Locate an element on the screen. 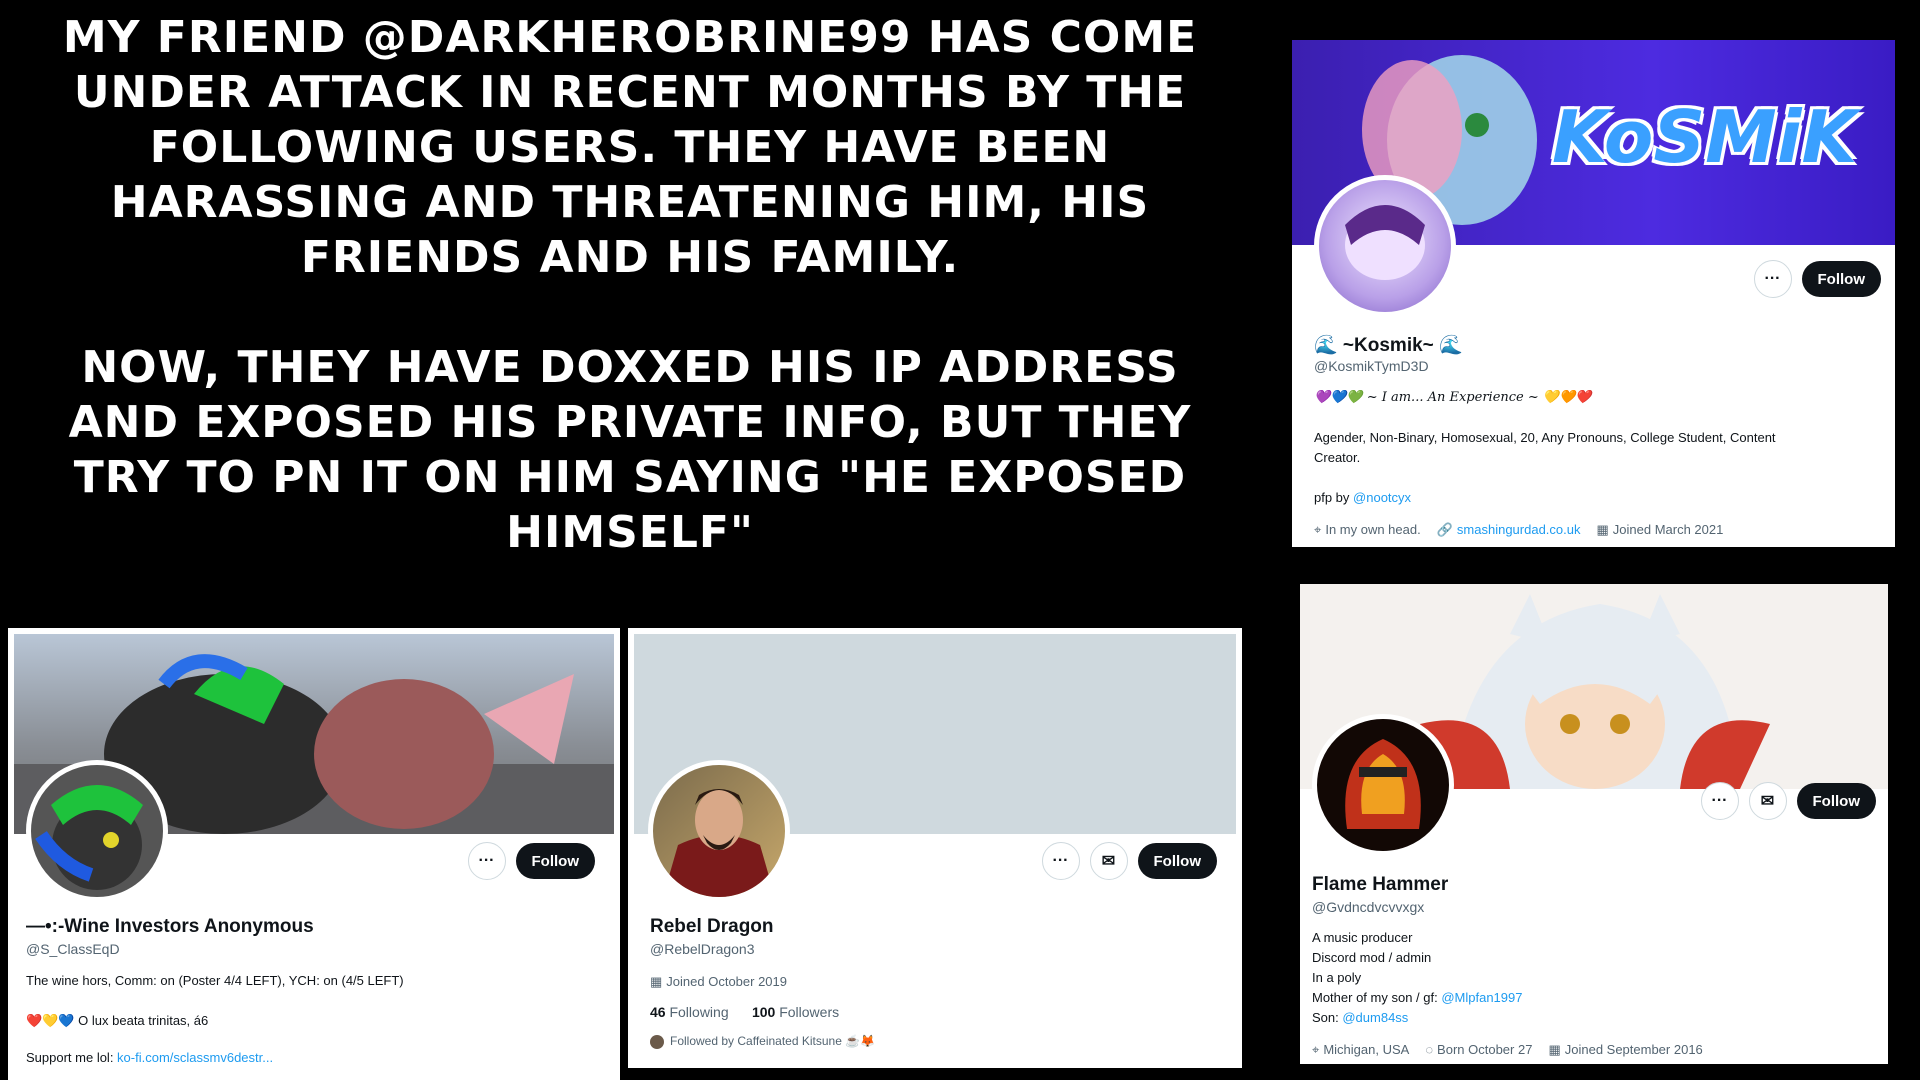  join-date: ▦ Joined March 2021 is located at coordinates (1659, 530).